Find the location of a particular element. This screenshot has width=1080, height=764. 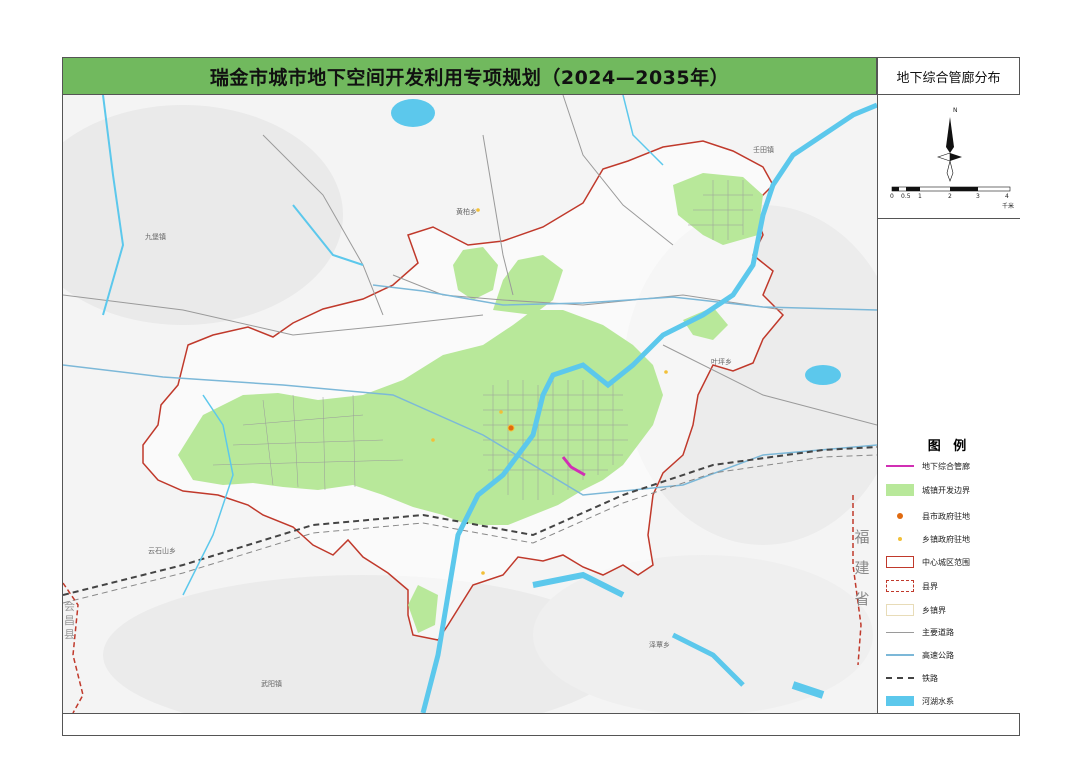

legend-item: 中心城区范围 is located at coordinates (928, 562).